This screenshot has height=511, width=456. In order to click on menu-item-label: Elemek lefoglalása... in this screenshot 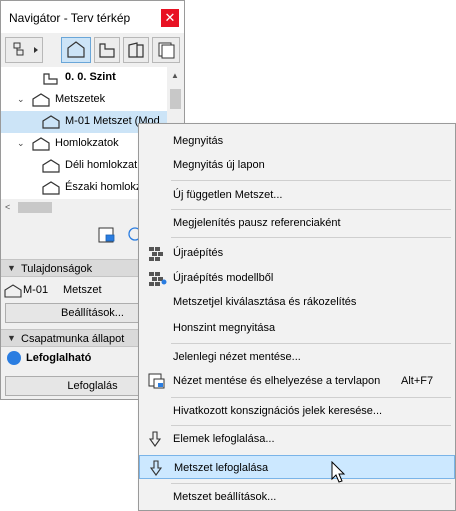, I will do `click(224, 439)`.